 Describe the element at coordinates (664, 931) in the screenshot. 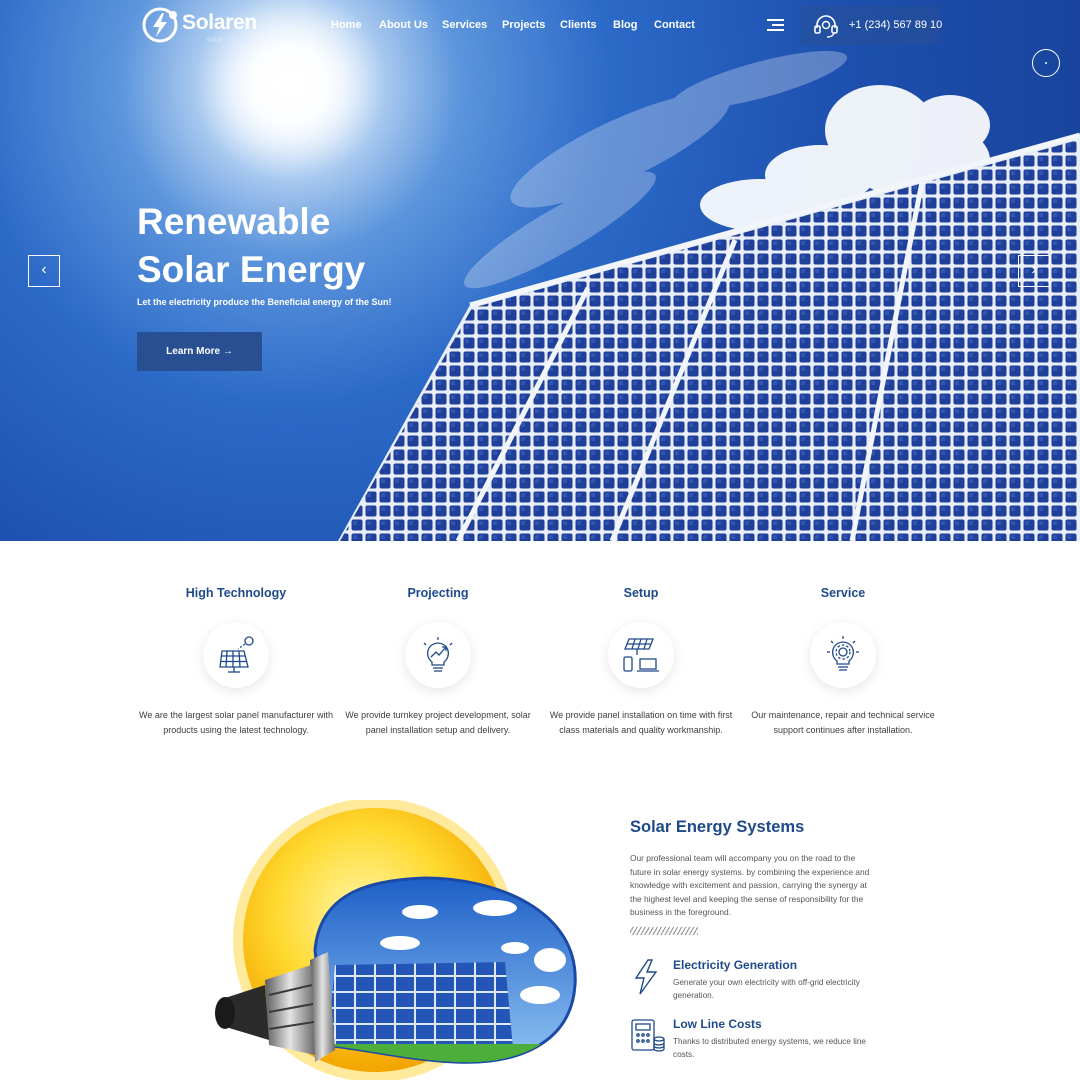

I see `decorative-hatch-divider` at that location.